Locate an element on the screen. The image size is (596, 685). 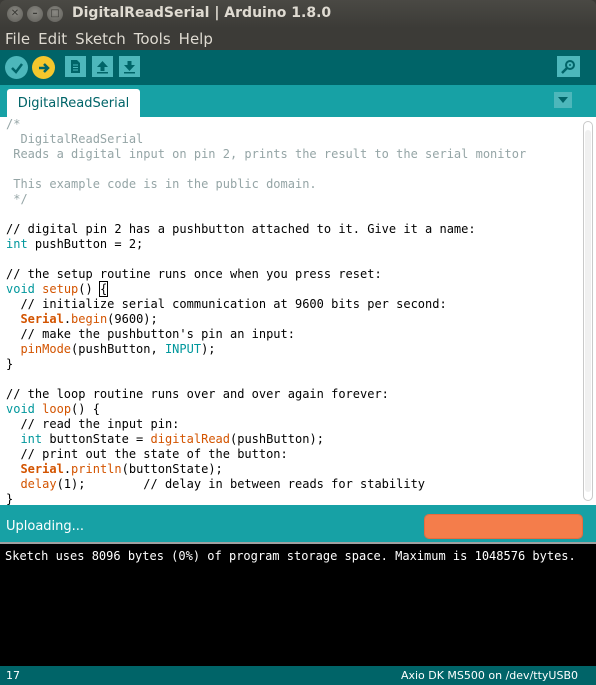
code-token: println is located at coordinates (96, 469).